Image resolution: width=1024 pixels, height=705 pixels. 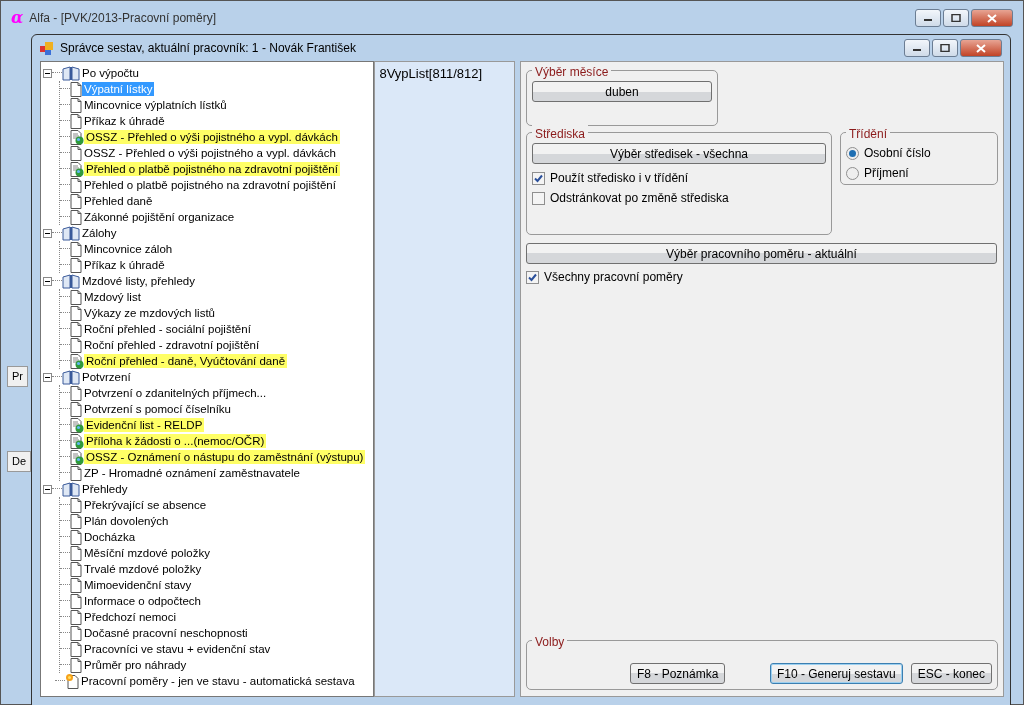 What do you see at coordinates (619, 178) in the screenshot?
I see `checkbox-label: Použít středisko i v třídění` at bounding box center [619, 178].